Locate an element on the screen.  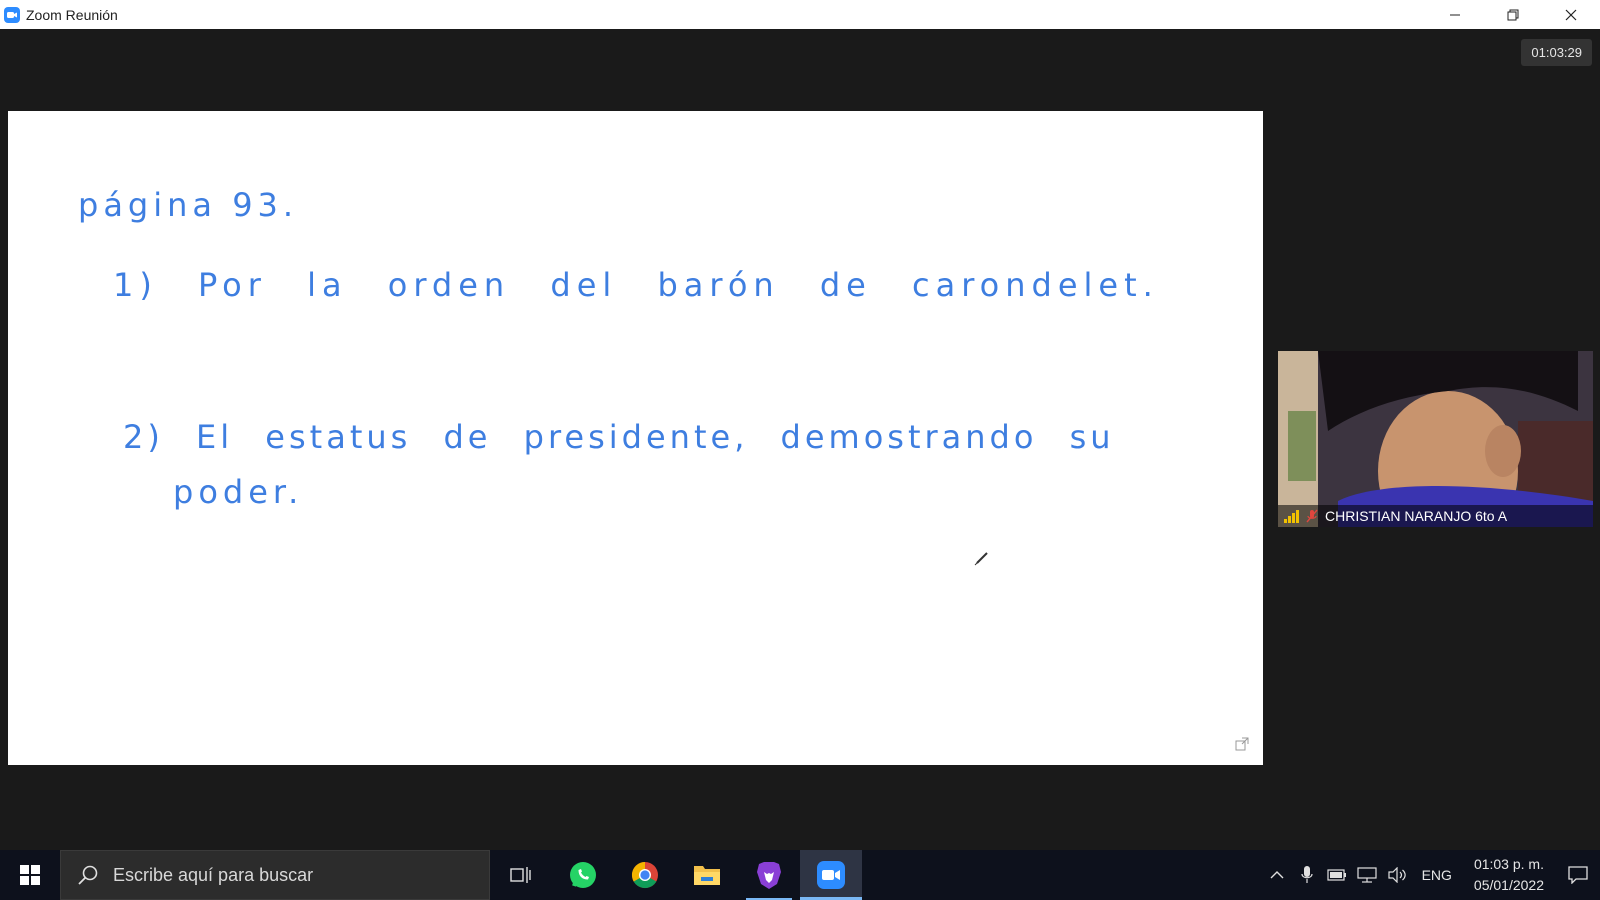
tray-volume is located at coordinates (1397, 875).